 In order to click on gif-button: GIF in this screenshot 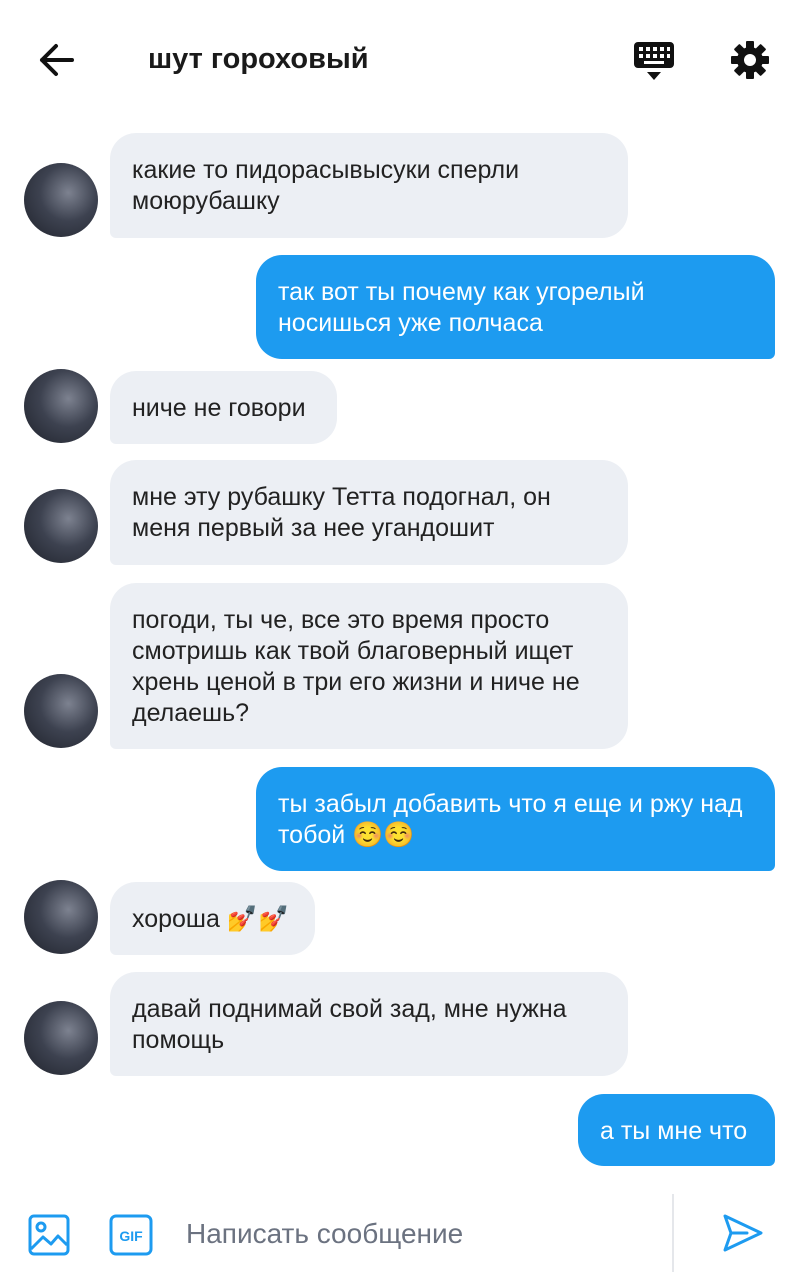, I will do `click(131, 1235)`.